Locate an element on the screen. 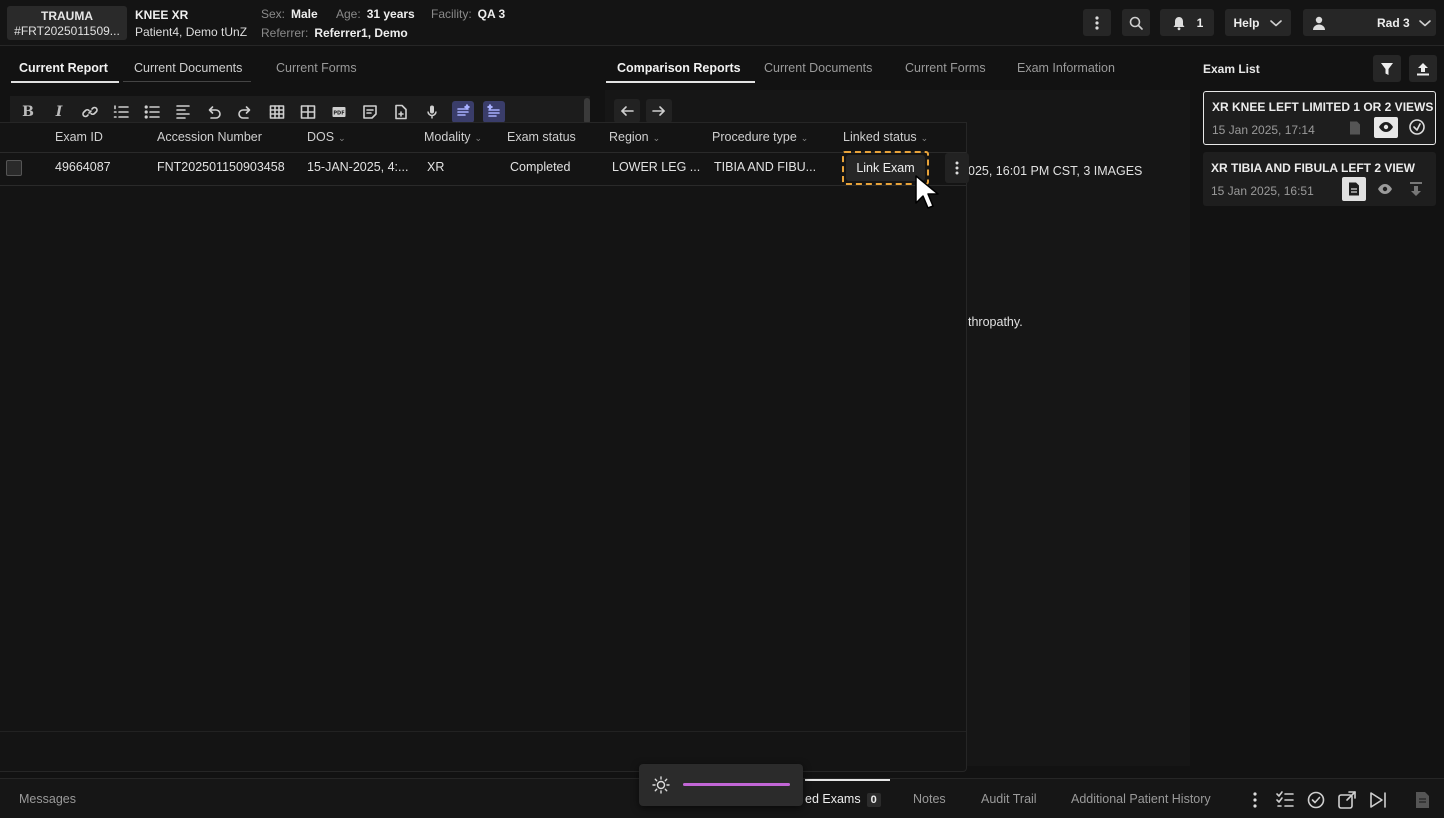  upload-icon is located at coordinates (1423, 68).